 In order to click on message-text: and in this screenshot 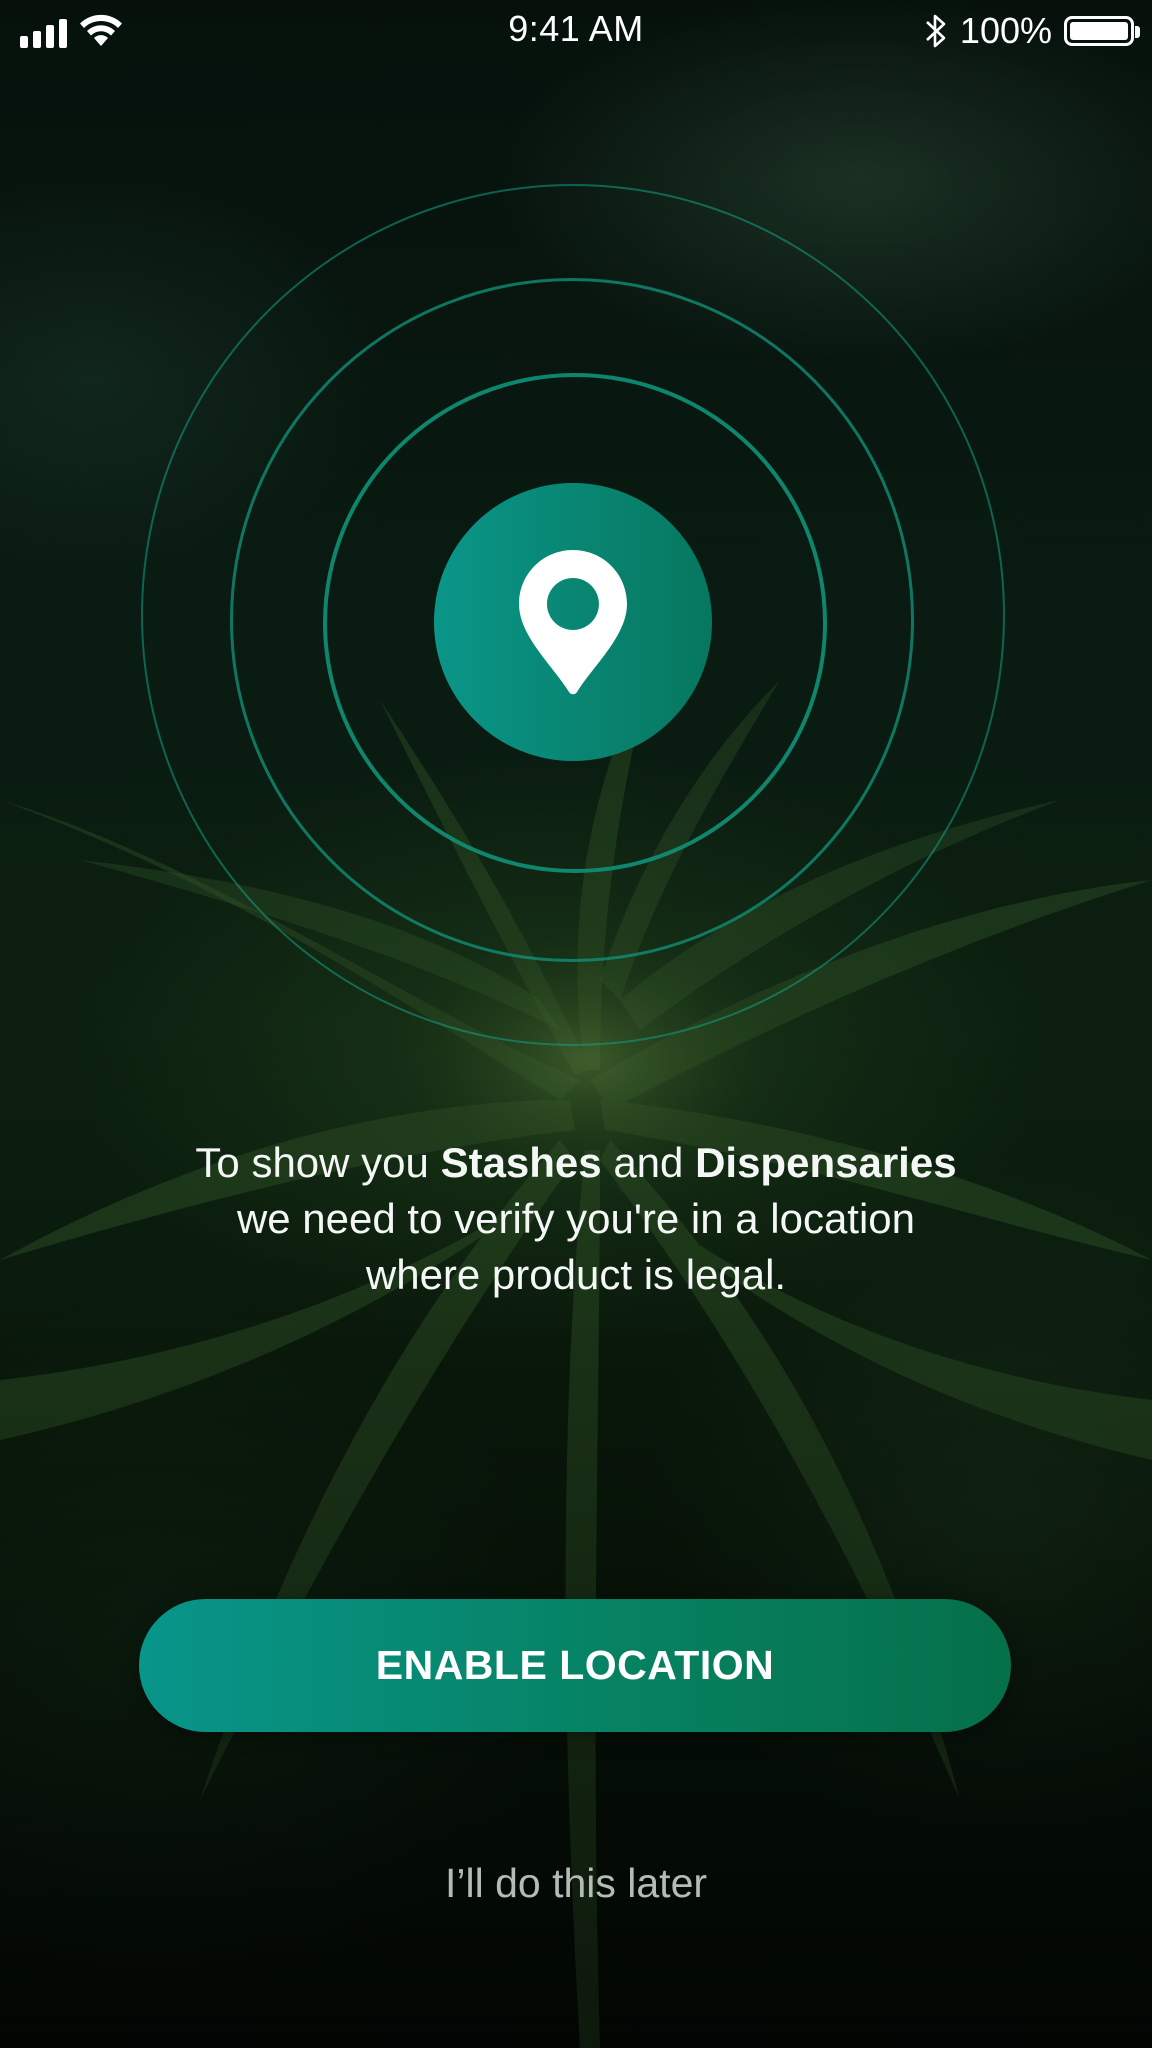, I will do `click(648, 1162)`.